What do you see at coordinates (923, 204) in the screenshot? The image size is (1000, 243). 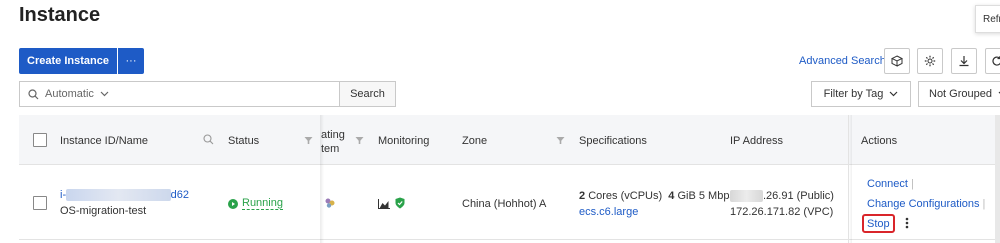 I see `change-config-label: Change Configurations` at bounding box center [923, 204].